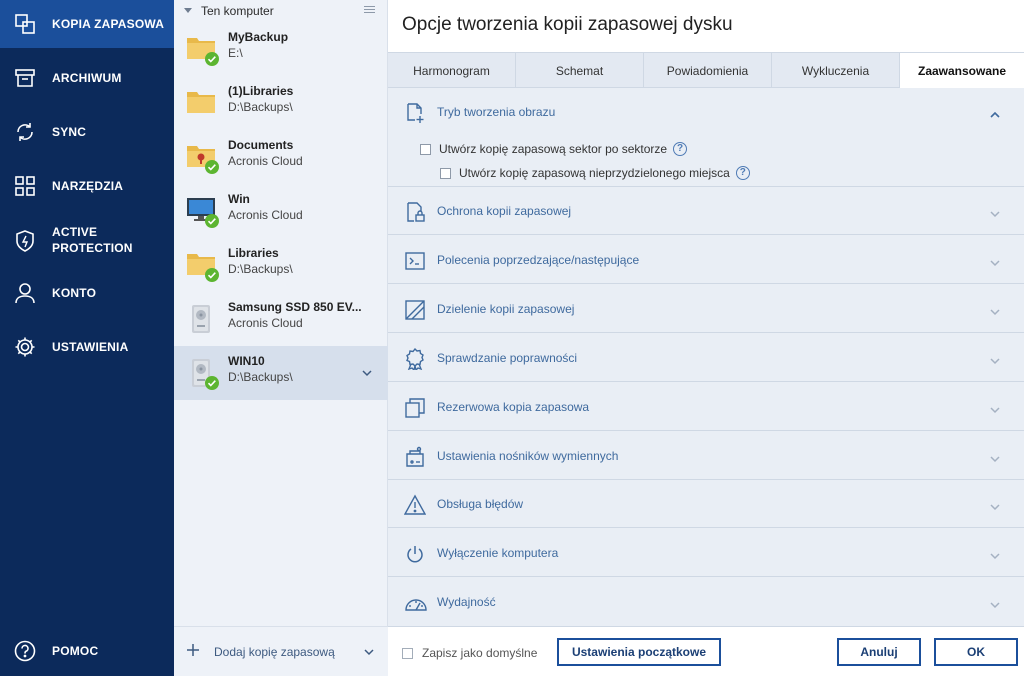 The image size is (1024, 676). I want to click on backup-list-item: Win Acronis Cloud, so click(281, 211).